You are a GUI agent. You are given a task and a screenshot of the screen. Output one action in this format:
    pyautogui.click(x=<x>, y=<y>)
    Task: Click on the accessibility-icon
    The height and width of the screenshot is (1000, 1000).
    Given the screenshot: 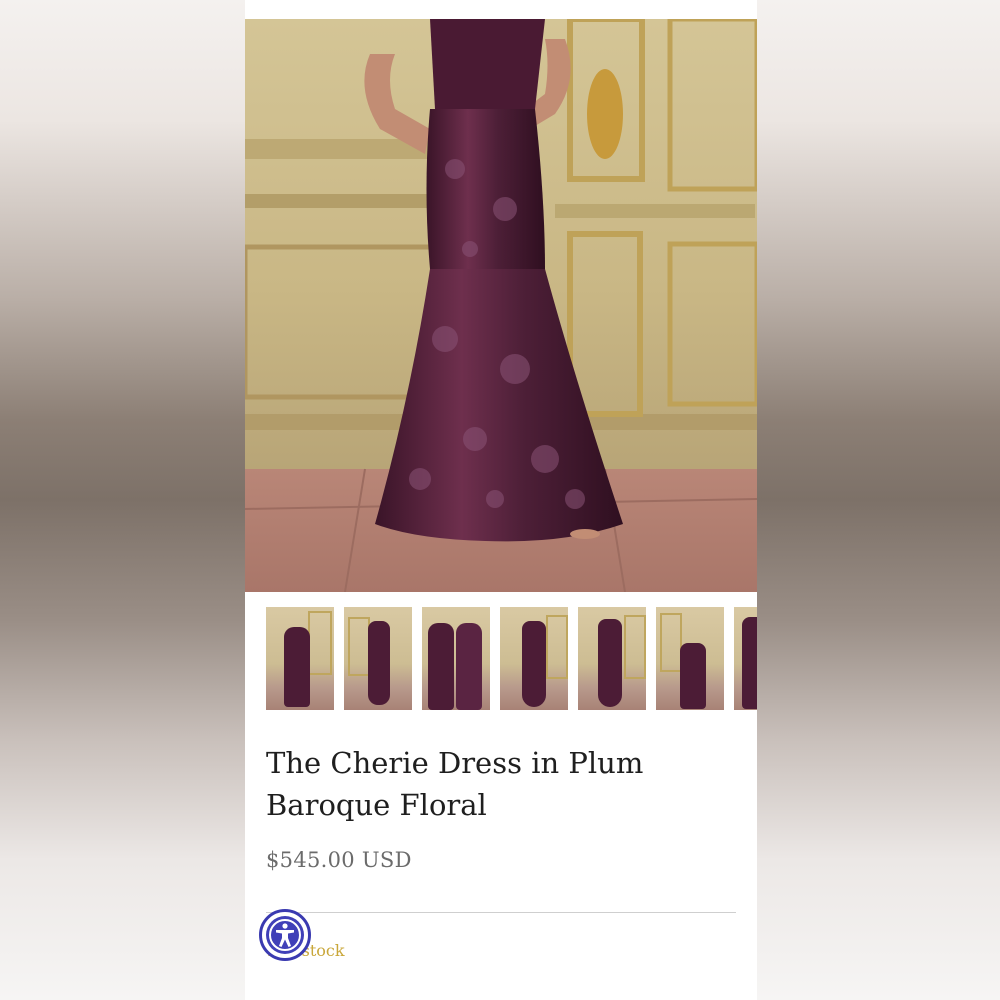 What is the action you would take?
    pyautogui.click(x=285, y=935)
    